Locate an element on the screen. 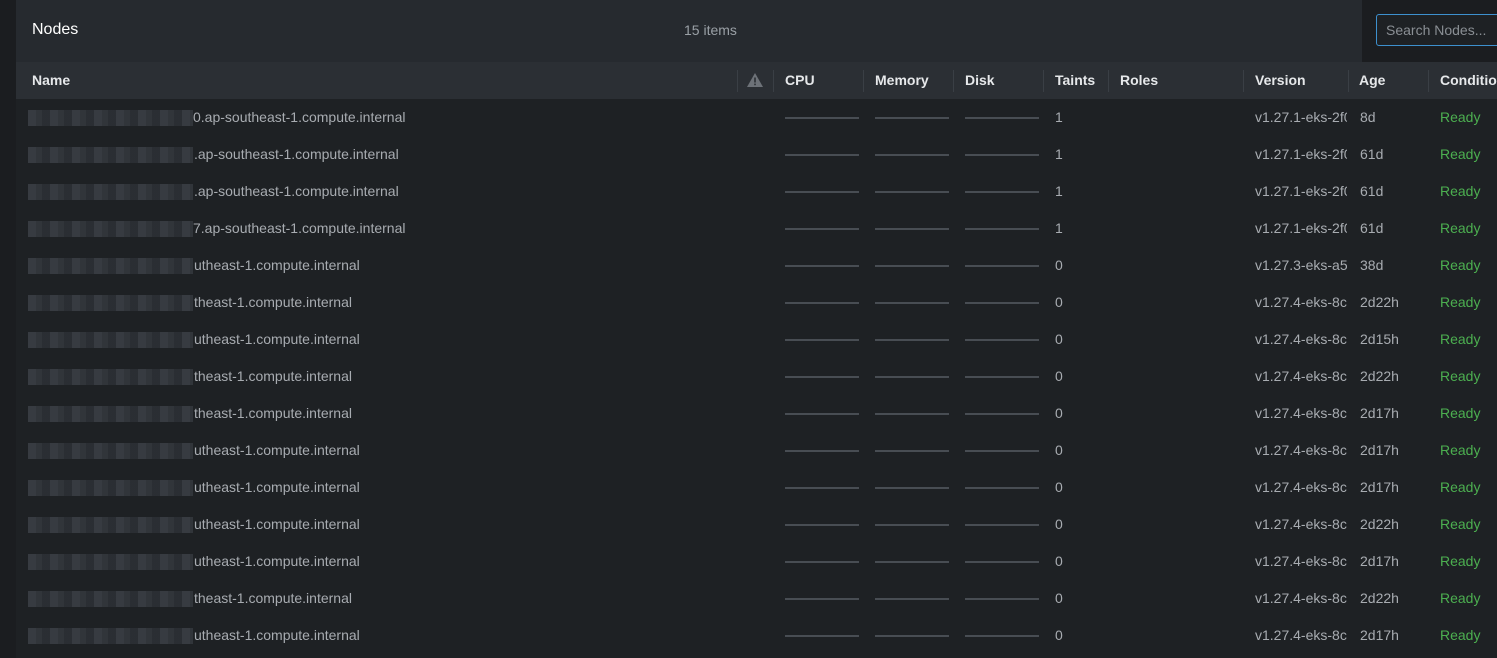 The image size is (1497, 658). age-cell: 2d15h is located at coordinates (1379, 339).